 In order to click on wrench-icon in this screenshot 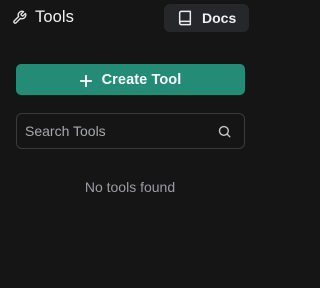, I will do `click(19, 17)`.